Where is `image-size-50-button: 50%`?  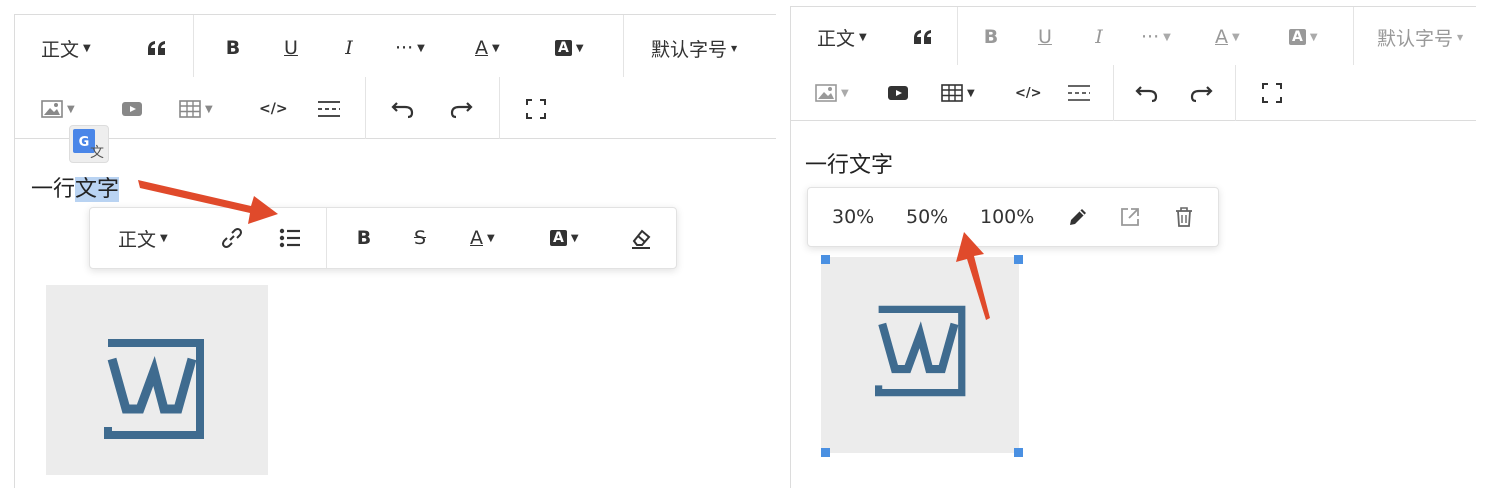 image-size-50-button: 50% is located at coordinates (927, 217).